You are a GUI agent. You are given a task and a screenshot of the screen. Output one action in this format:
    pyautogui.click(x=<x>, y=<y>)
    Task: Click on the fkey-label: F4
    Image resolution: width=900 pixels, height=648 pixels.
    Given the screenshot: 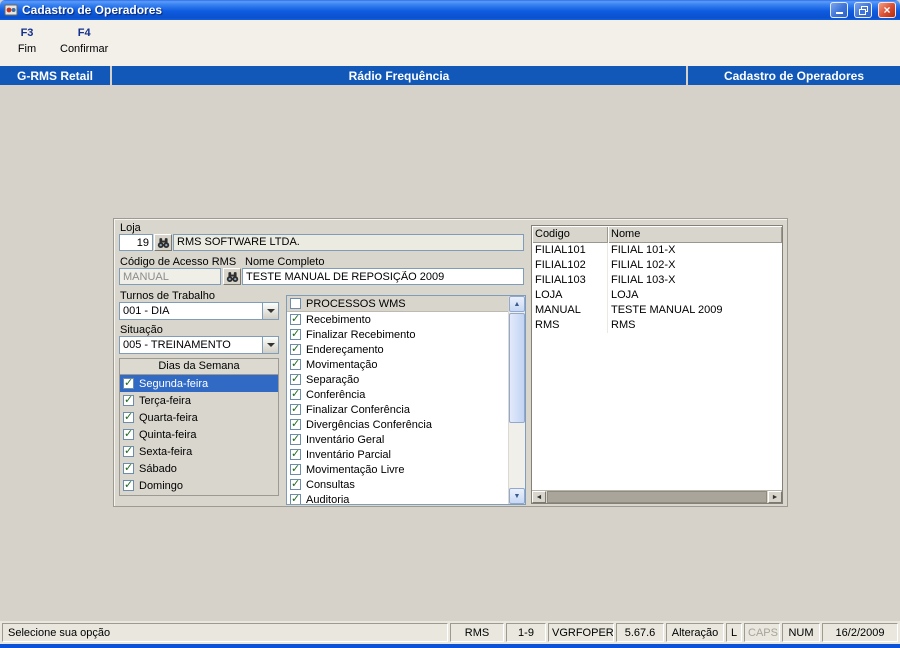 What is the action you would take?
    pyautogui.click(x=84, y=33)
    